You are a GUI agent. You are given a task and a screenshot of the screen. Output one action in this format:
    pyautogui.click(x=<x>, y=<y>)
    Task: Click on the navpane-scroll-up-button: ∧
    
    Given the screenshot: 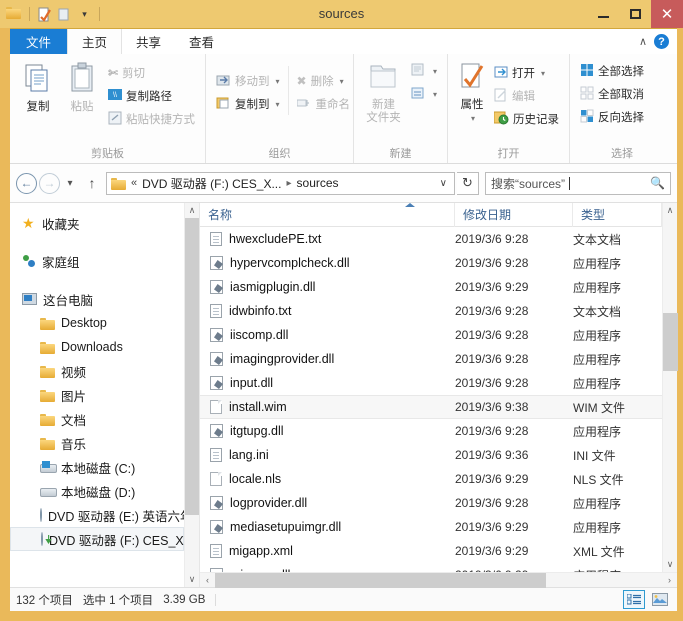 What is the action you would take?
    pyautogui.click(x=192, y=210)
    